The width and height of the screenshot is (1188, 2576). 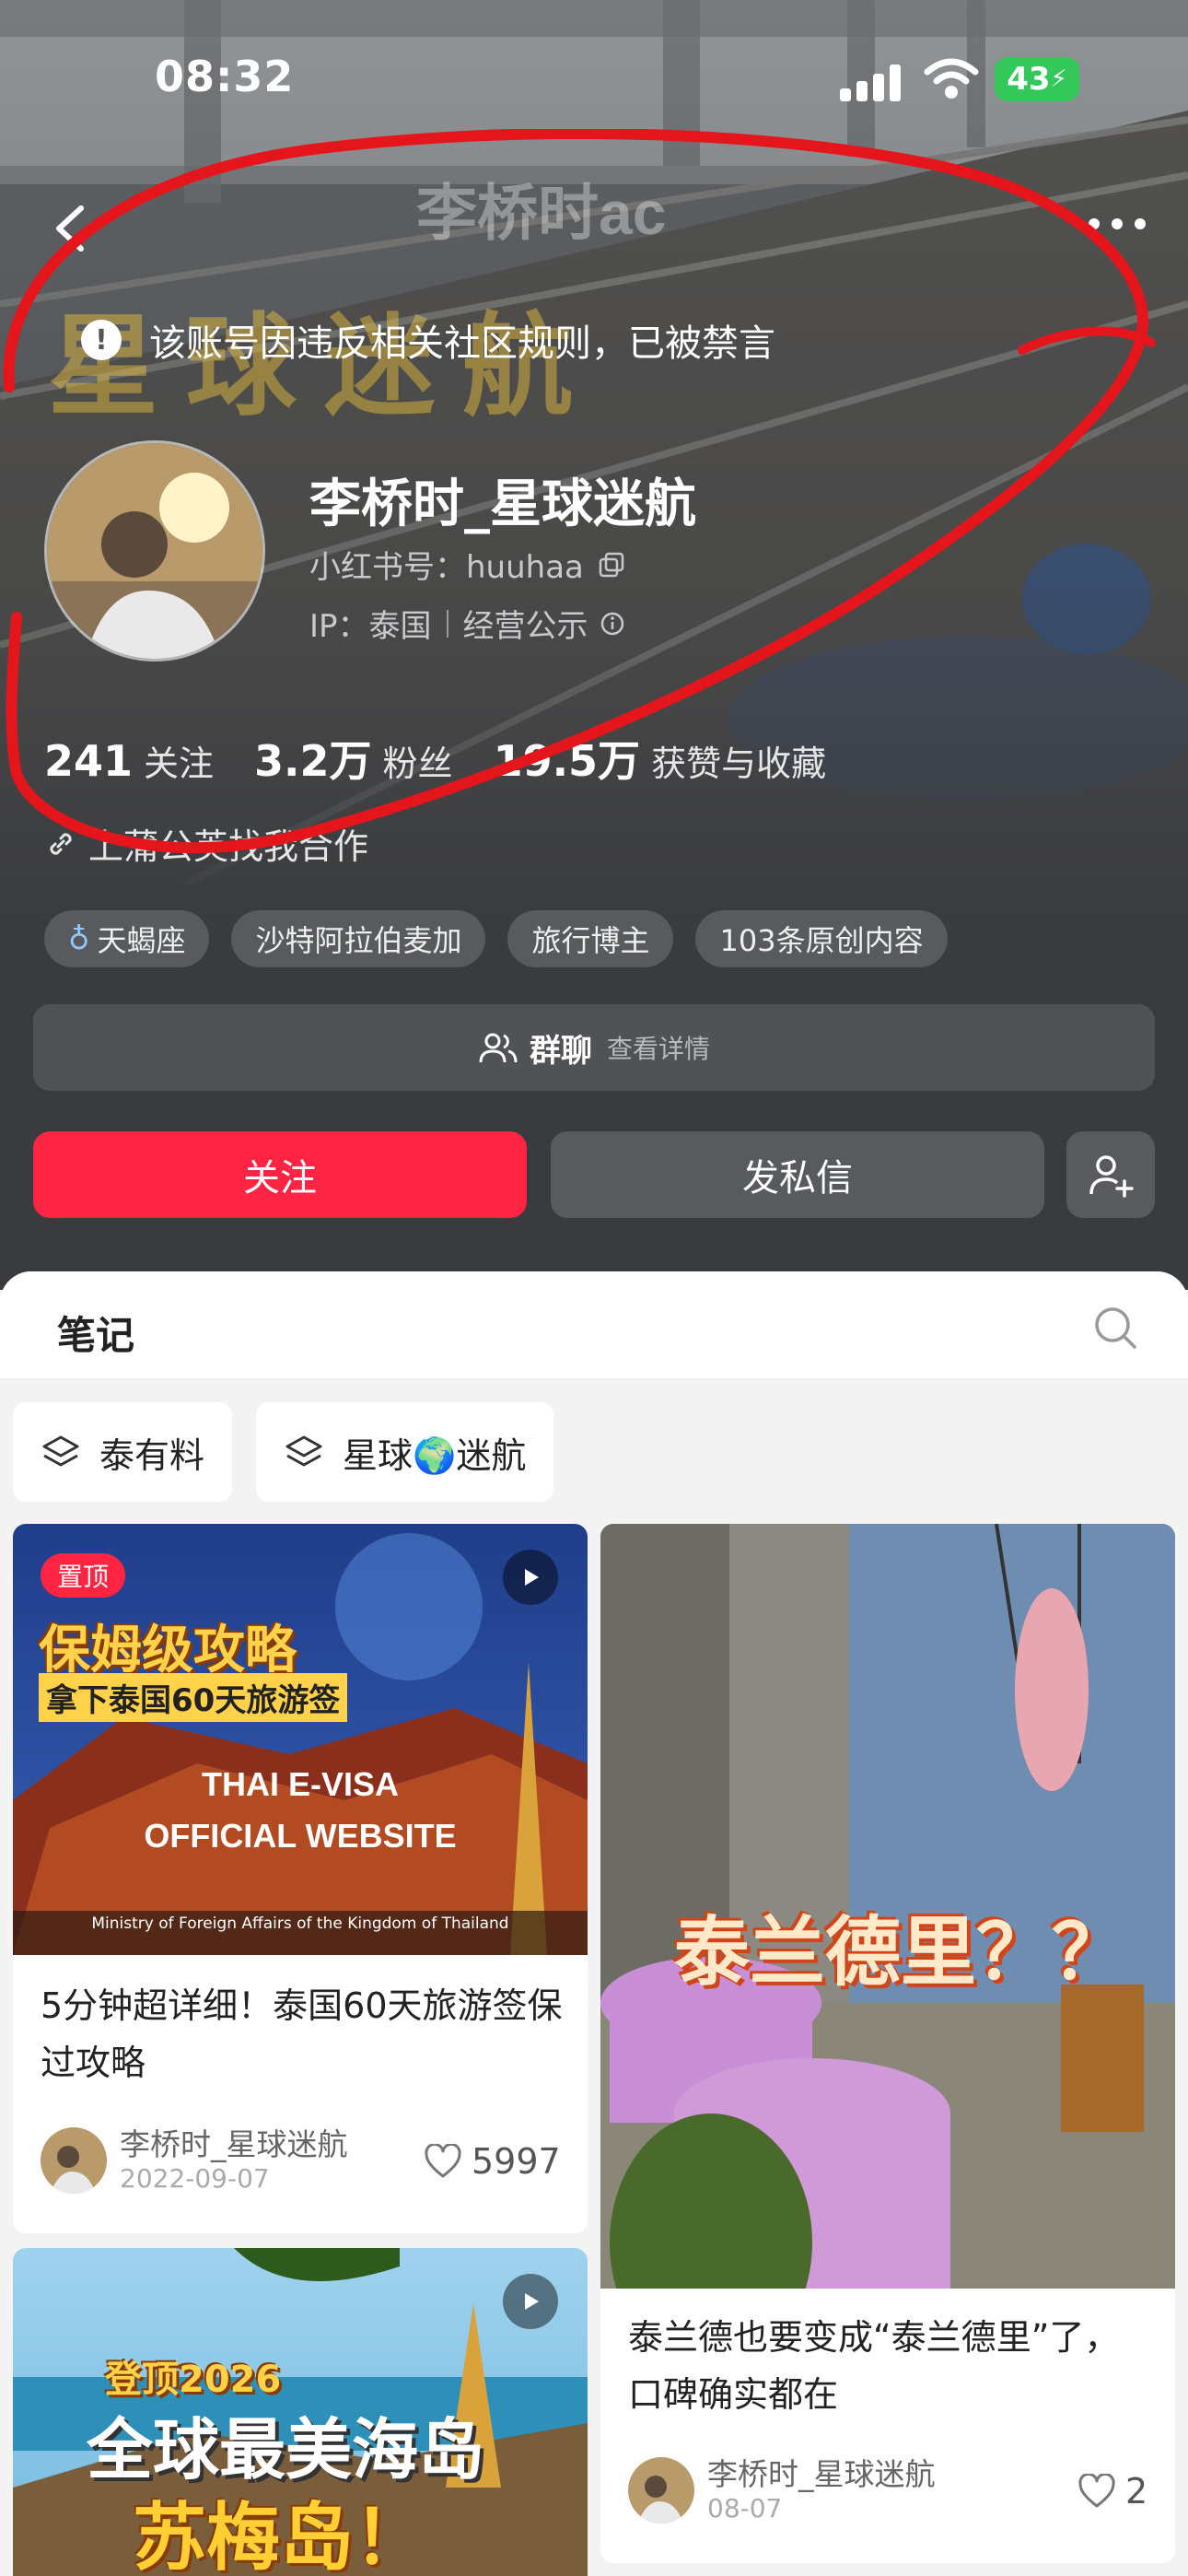 What do you see at coordinates (446, 567) in the screenshot?
I see `profile-id-text: 小红书号：huuhaa` at bounding box center [446, 567].